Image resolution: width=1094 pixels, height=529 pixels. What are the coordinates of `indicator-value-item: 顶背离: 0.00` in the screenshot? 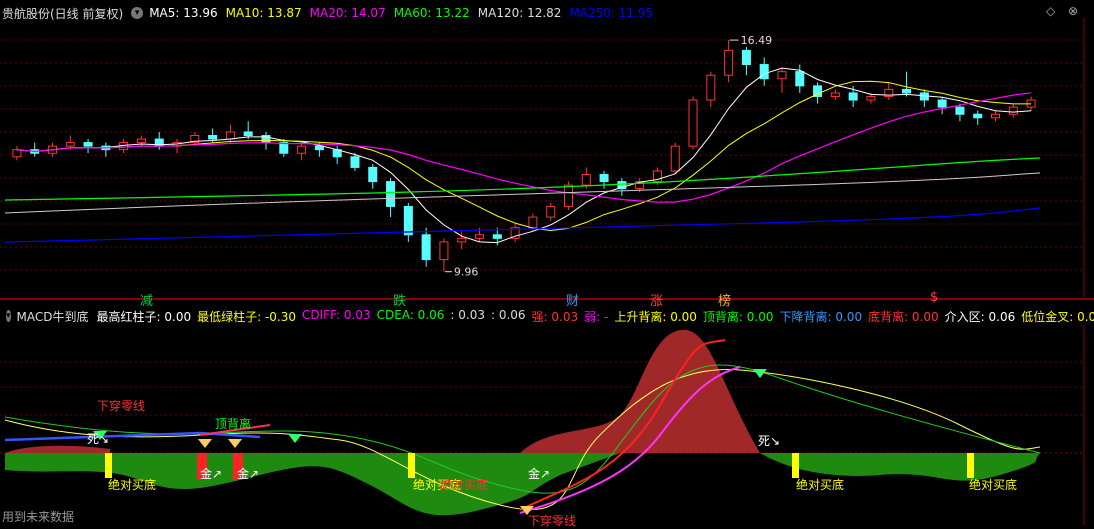 It's located at (738, 316).